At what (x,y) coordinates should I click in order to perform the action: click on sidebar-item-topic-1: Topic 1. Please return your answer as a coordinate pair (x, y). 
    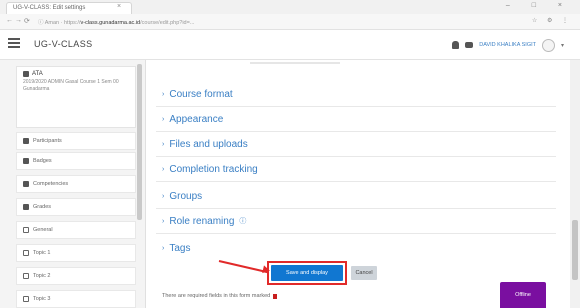
    Looking at the image, I should click on (76, 253).